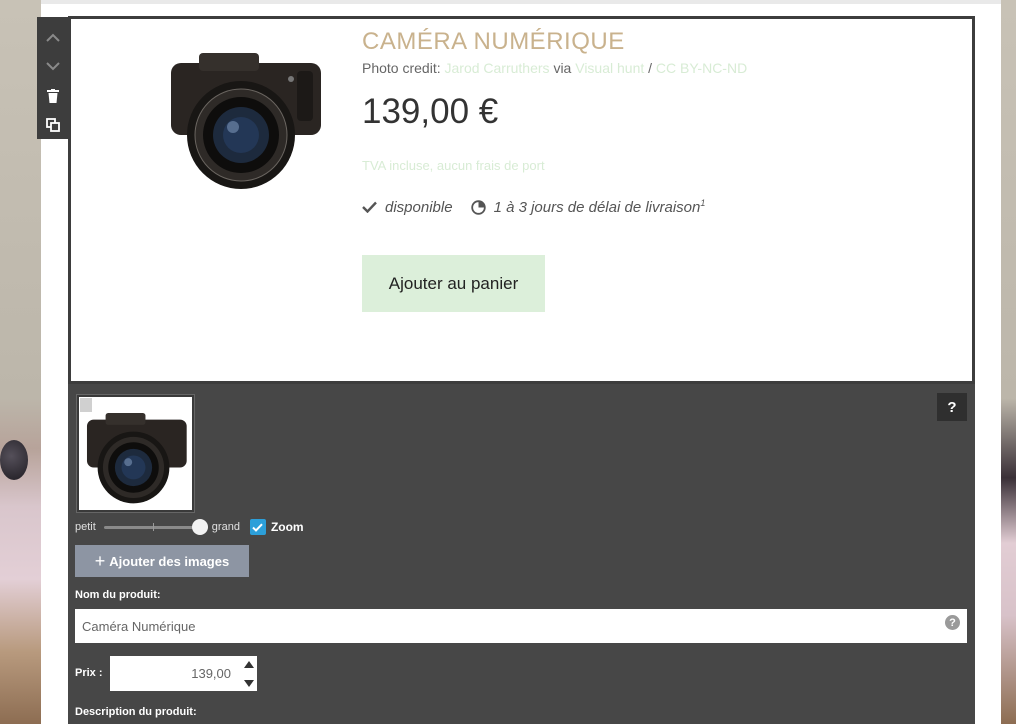 Image resolution: width=1016 pixels, height=724 pixels. What do you see at coordinates (369, 207) in the screenshot?
I see `check-icon` at bounding box center [369, 207].